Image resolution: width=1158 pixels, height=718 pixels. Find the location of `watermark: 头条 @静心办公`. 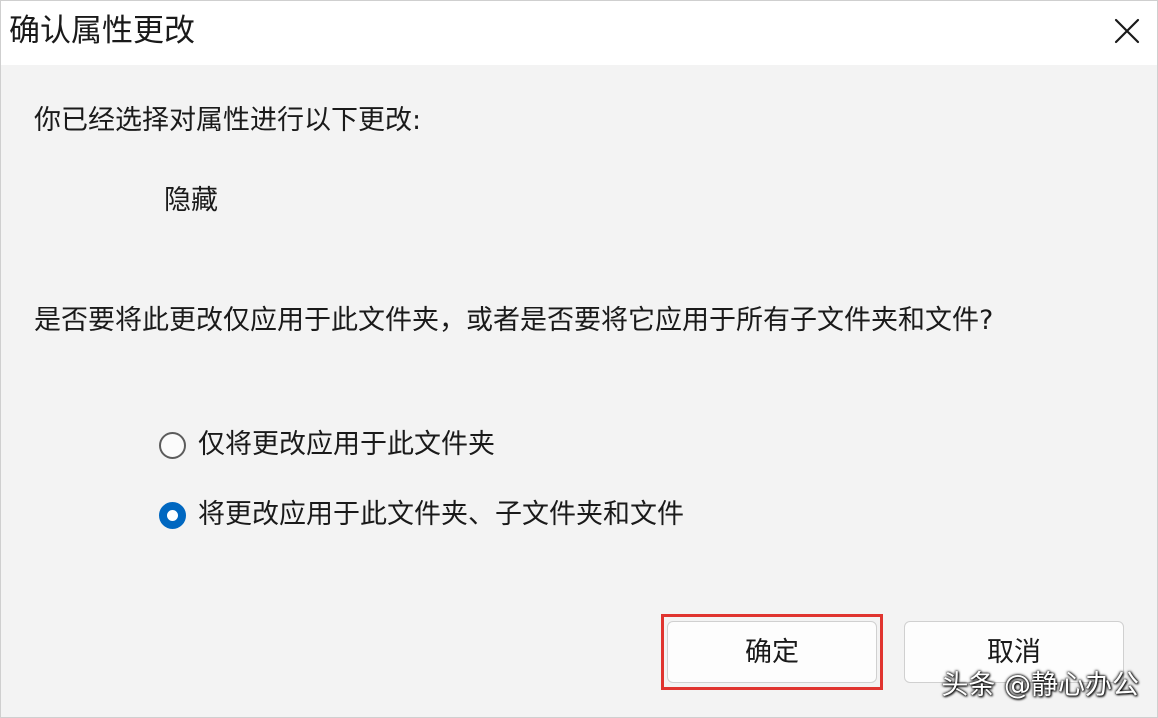

watermark: 头条 @静心办公 is located at coordinates (1040, 685).